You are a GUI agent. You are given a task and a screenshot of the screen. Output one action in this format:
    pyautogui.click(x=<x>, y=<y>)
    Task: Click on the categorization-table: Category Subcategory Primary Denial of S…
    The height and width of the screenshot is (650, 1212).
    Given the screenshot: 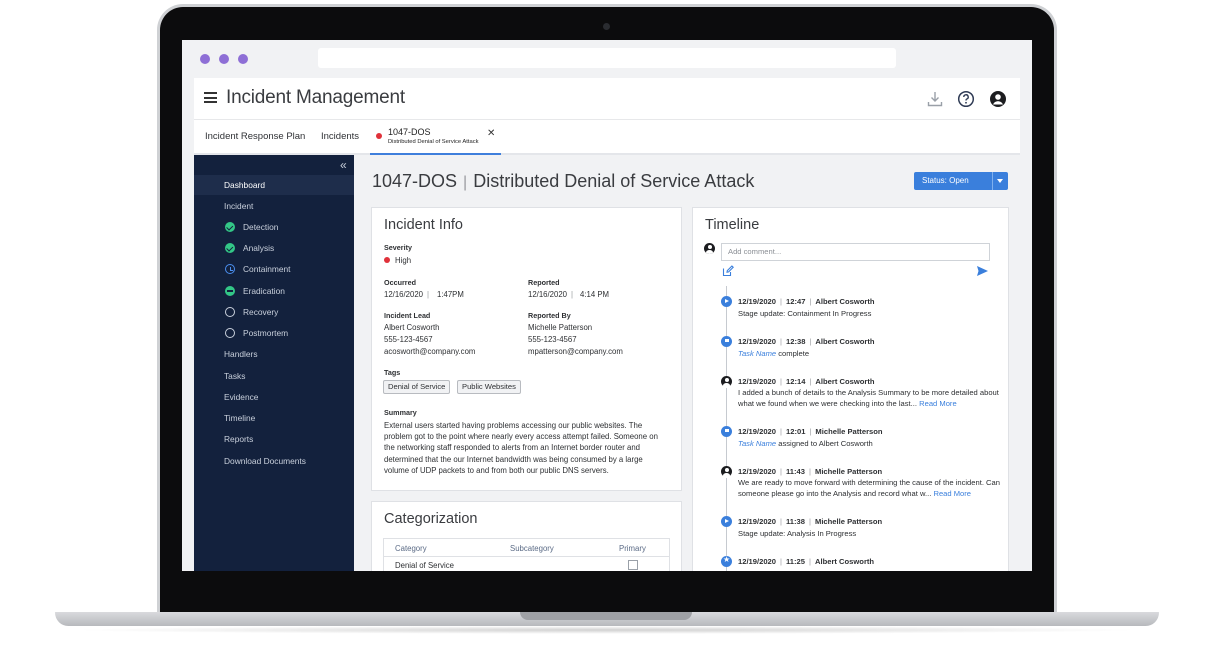 What is the action you would take?
    pyautogui.click(x=526, y=554)
    